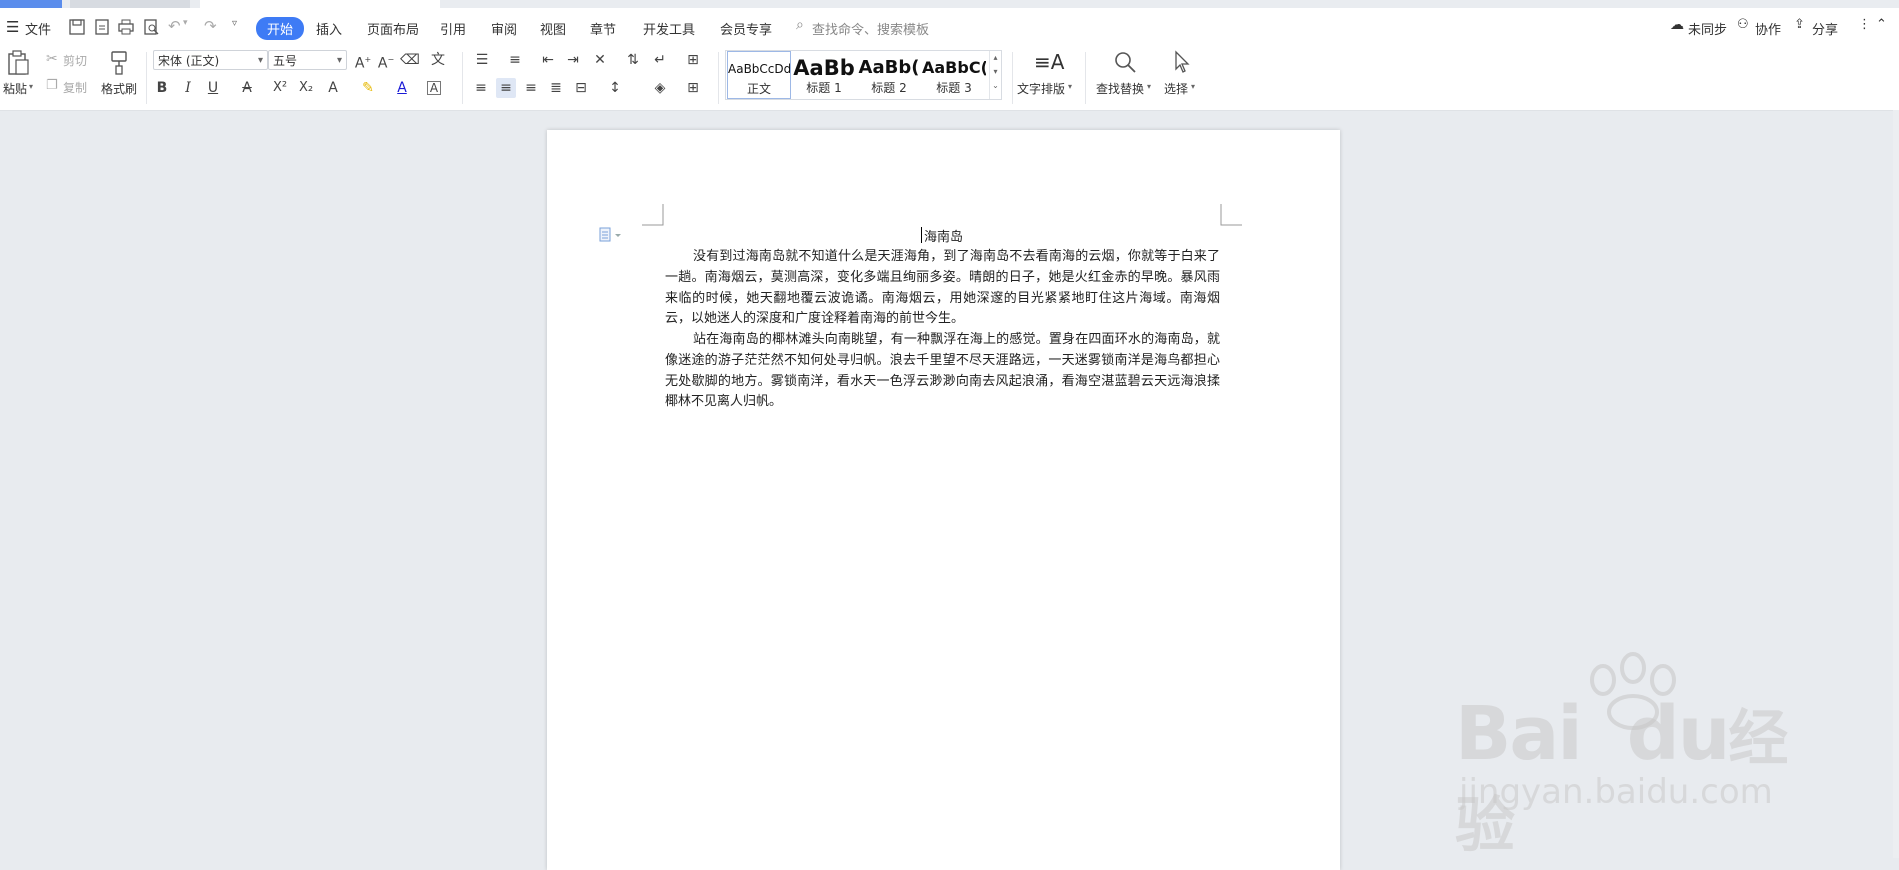 The image size is (1899, 870). Describe the element at coordinates (1041, 88) in the screenshot. I see `text-layout-button: 文字排版` at that location.